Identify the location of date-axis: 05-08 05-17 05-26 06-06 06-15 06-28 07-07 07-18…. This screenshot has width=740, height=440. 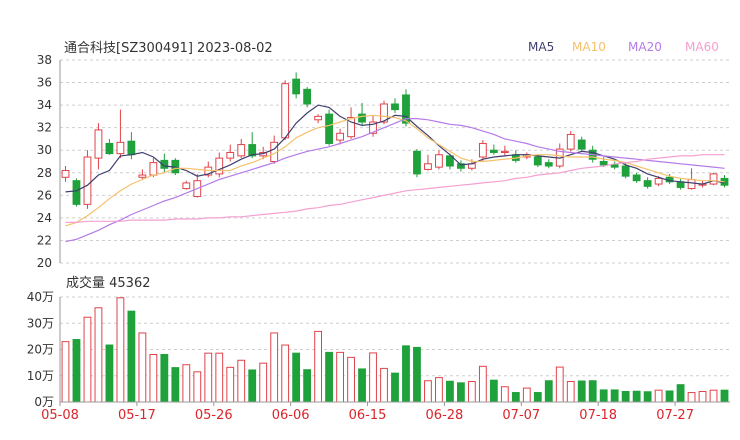
(385, 412).